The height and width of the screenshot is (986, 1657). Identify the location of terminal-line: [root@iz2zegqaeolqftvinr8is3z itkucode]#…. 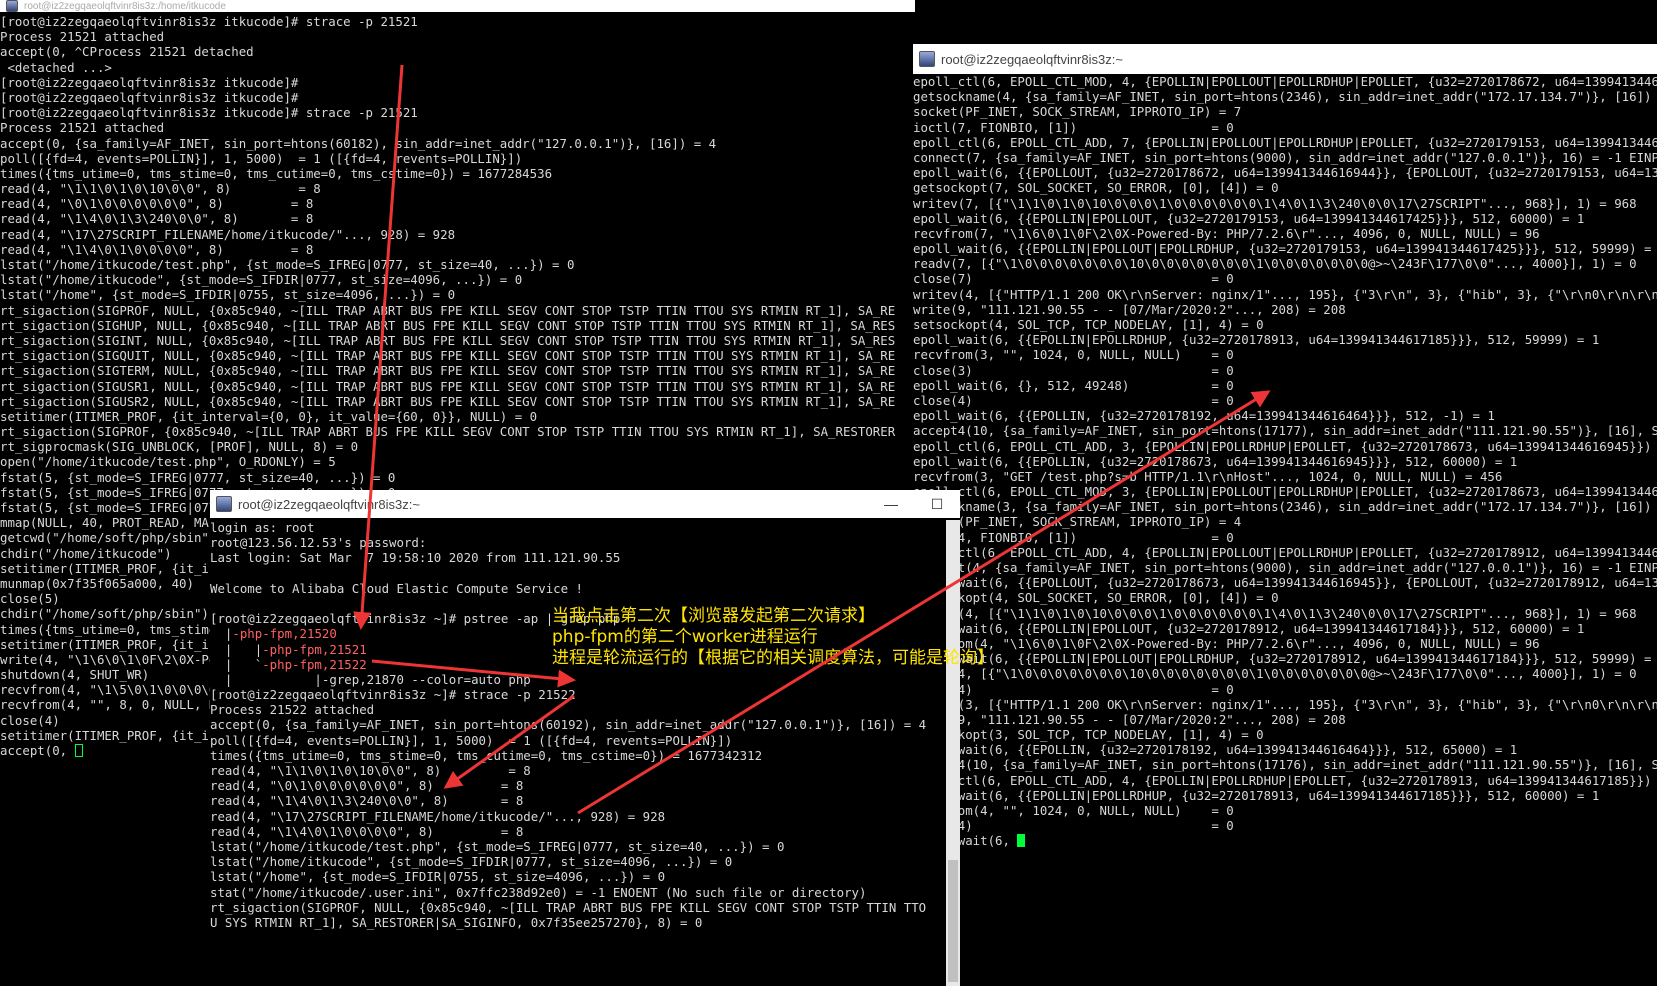
(209, 113).